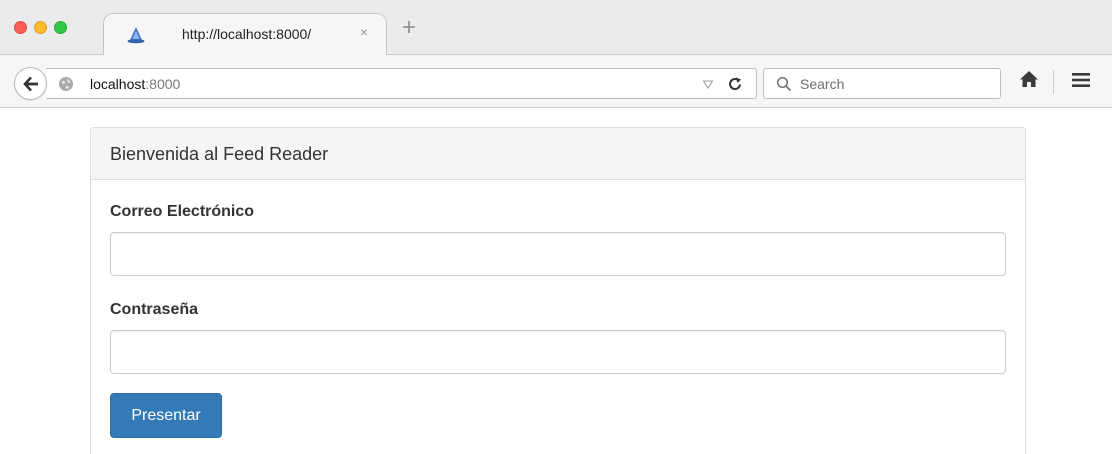 The width and height of the screenshot is (1112, 454). I want to click on magnifier-icon, so click(784, 84).